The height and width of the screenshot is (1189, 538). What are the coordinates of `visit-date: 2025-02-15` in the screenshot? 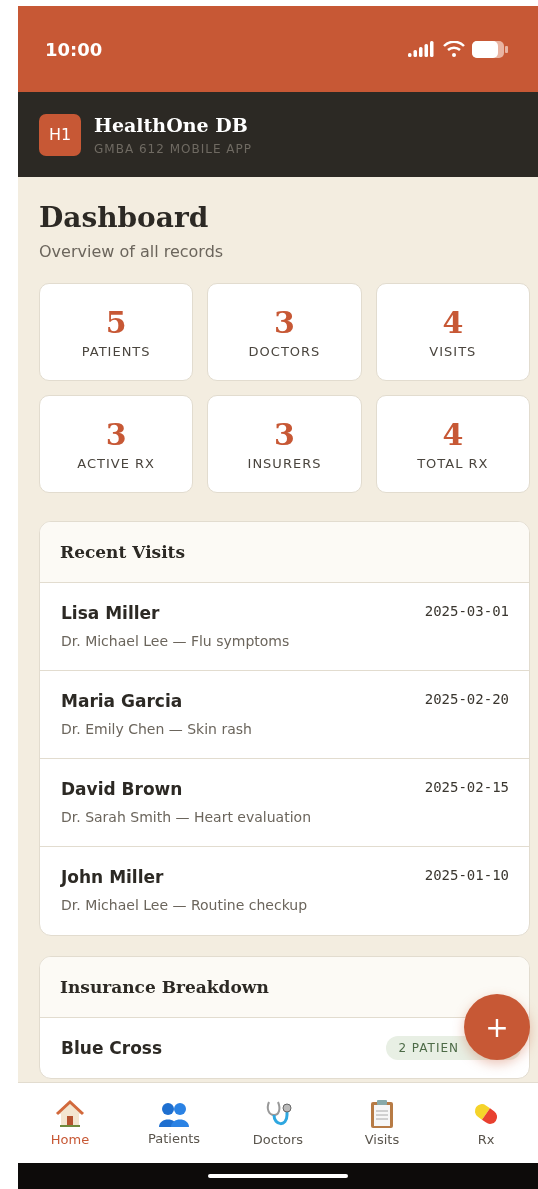 It's located at (466, 788).